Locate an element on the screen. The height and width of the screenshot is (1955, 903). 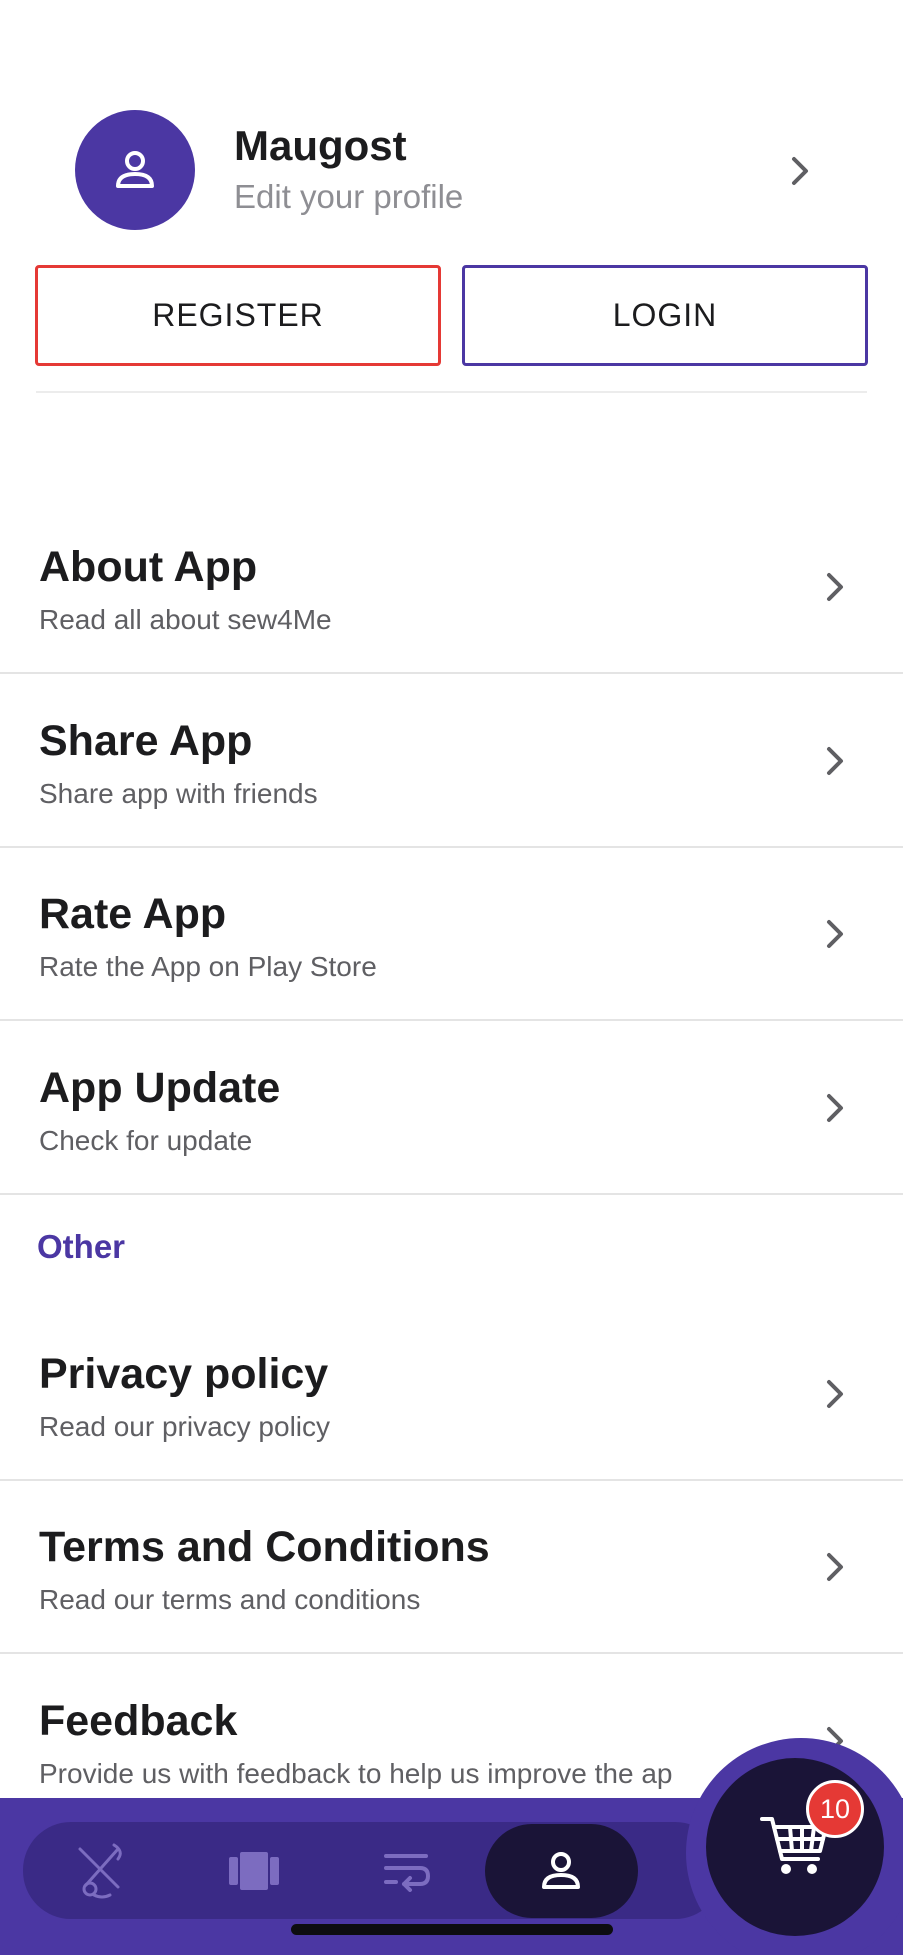
cart-count-badge: 10 is located at coordinates (835, 1809).